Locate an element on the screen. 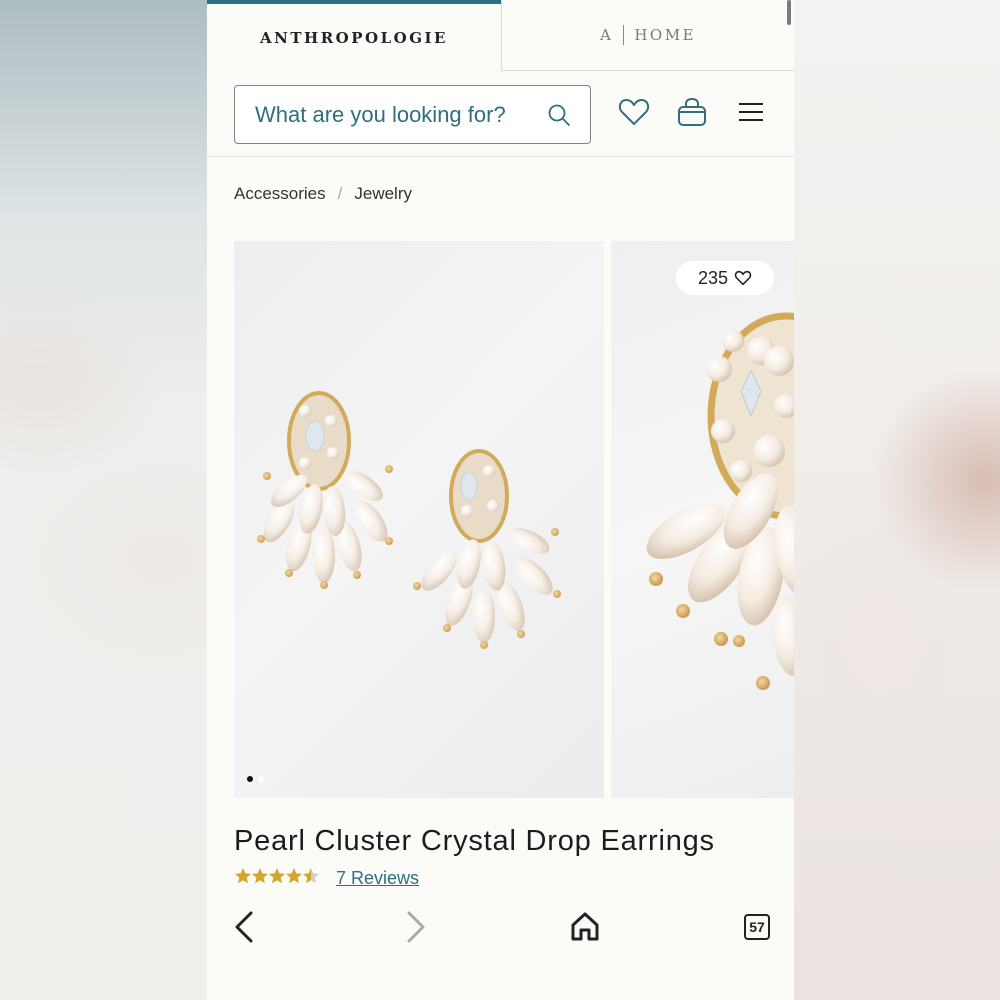 The width and height of the screenshot is (1000, 1000). star-rating is located at coordinates (277, 878).